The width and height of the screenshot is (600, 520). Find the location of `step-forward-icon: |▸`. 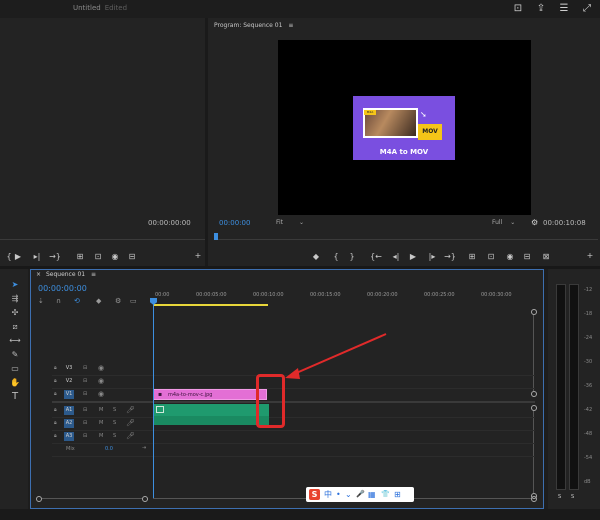

step-forward-icon: |▸ is located at coordinates (432, 256).